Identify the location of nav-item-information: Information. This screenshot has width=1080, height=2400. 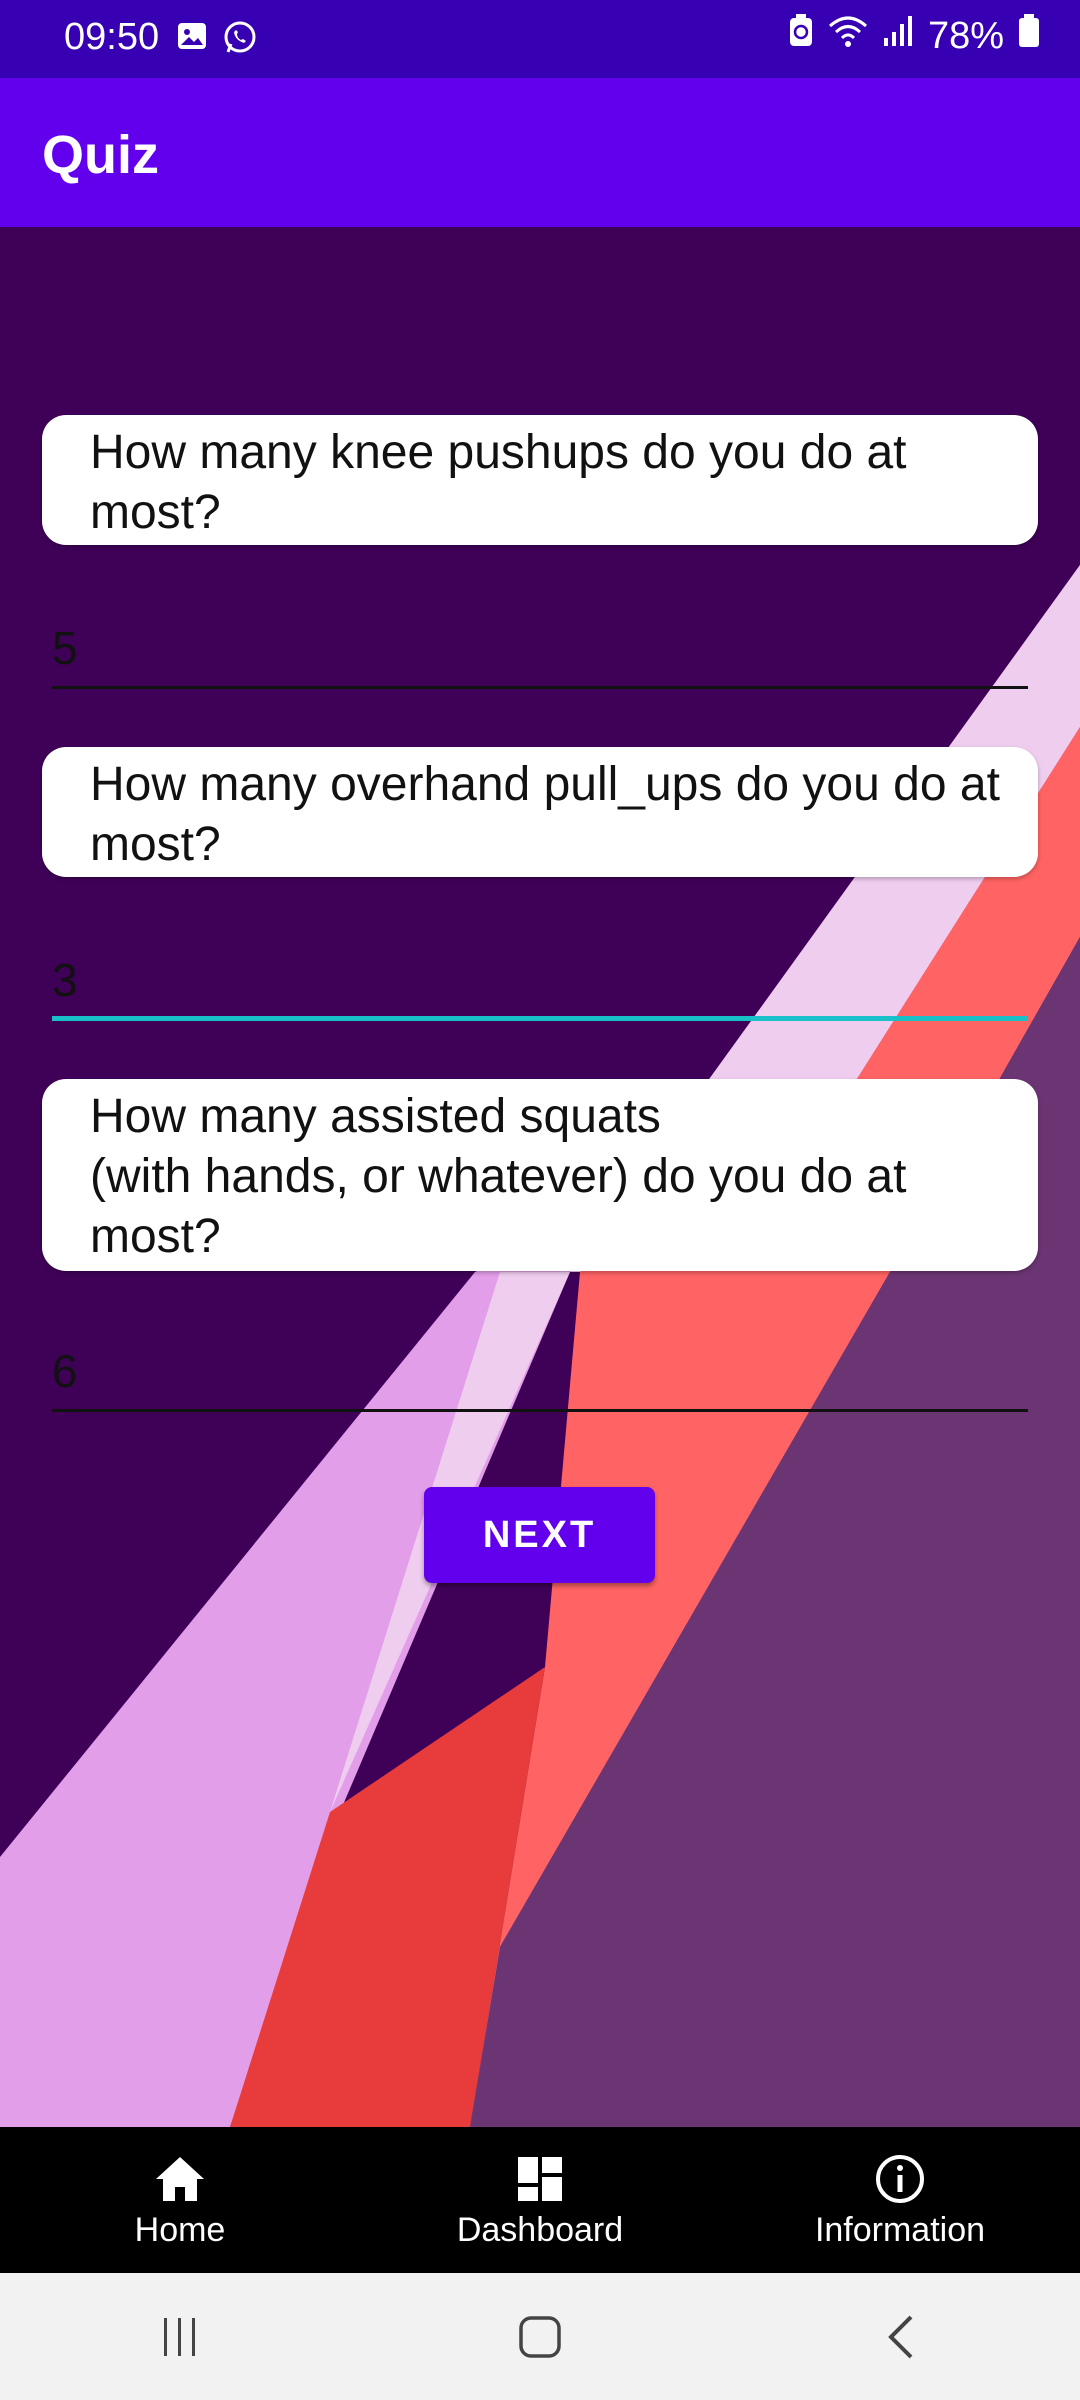
(900, 2200).